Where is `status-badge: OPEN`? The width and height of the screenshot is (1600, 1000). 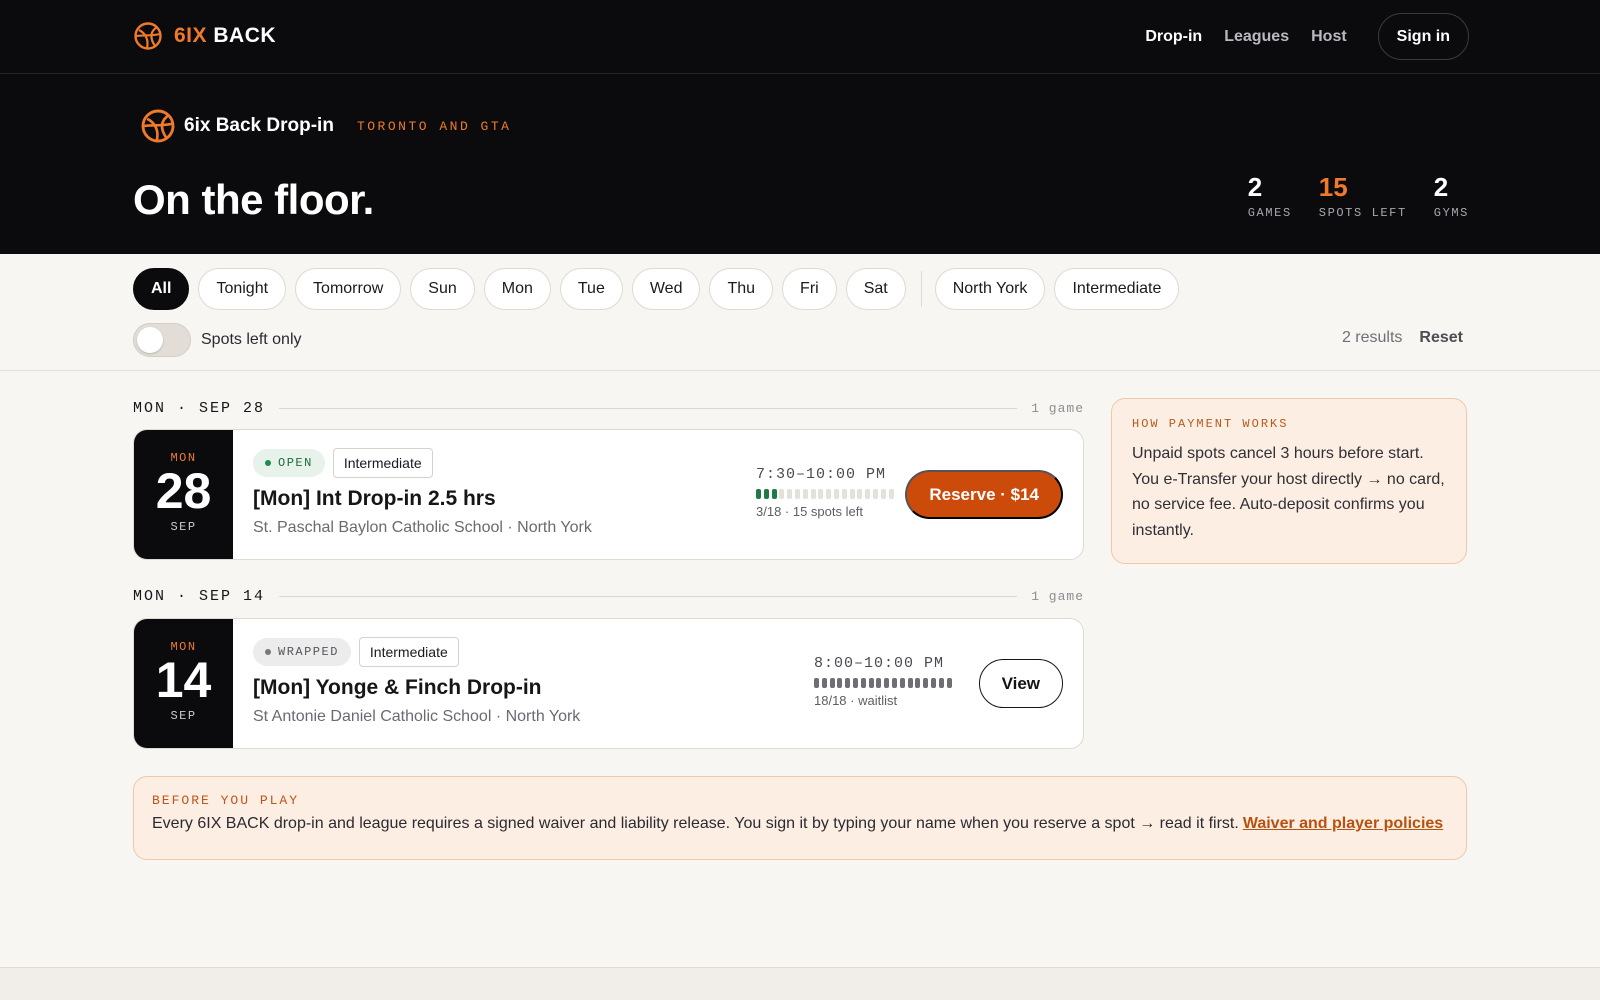 status-badge: OPEN is located at coordinates (289, 463).